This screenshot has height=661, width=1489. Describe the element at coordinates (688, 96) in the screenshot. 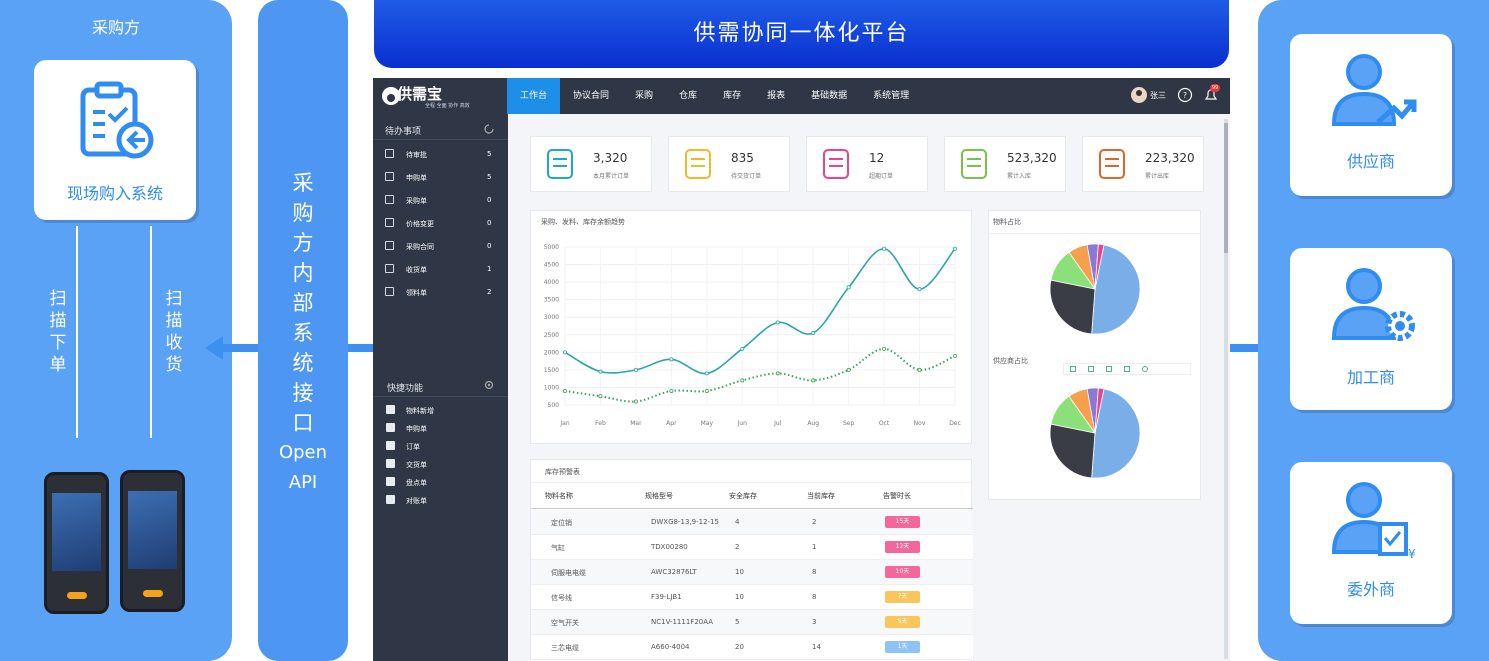

I see `nav-warehouse: 仓库` at that location.